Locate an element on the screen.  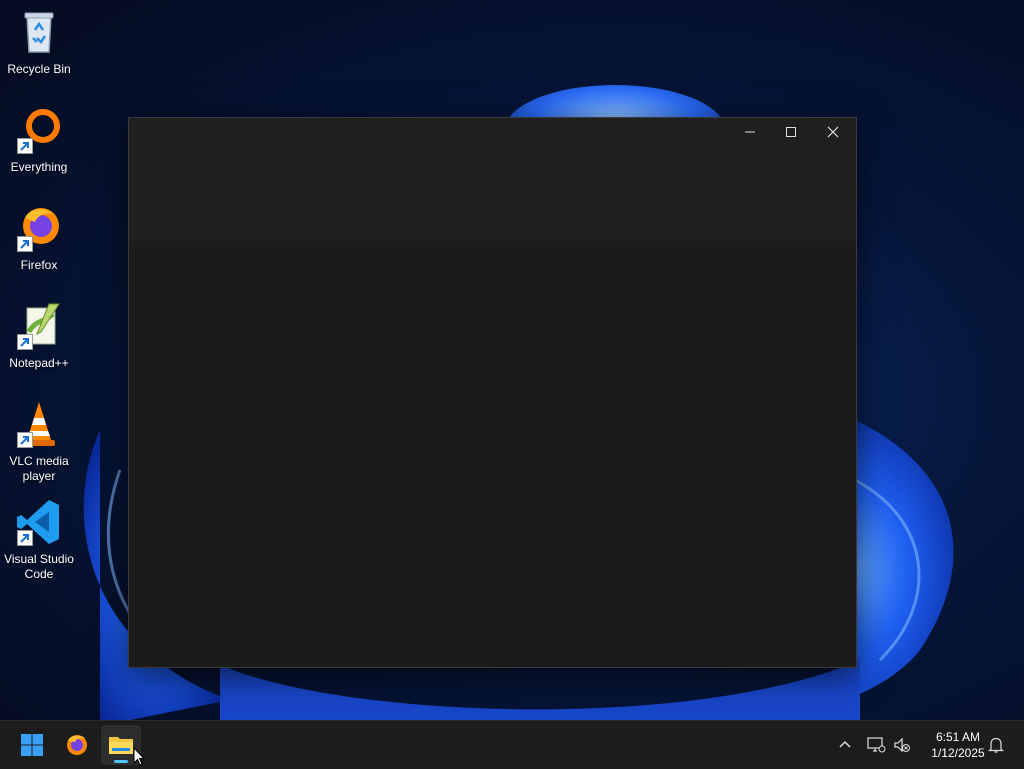
taskbar-firefox-button is located at coordinates (77, 745).